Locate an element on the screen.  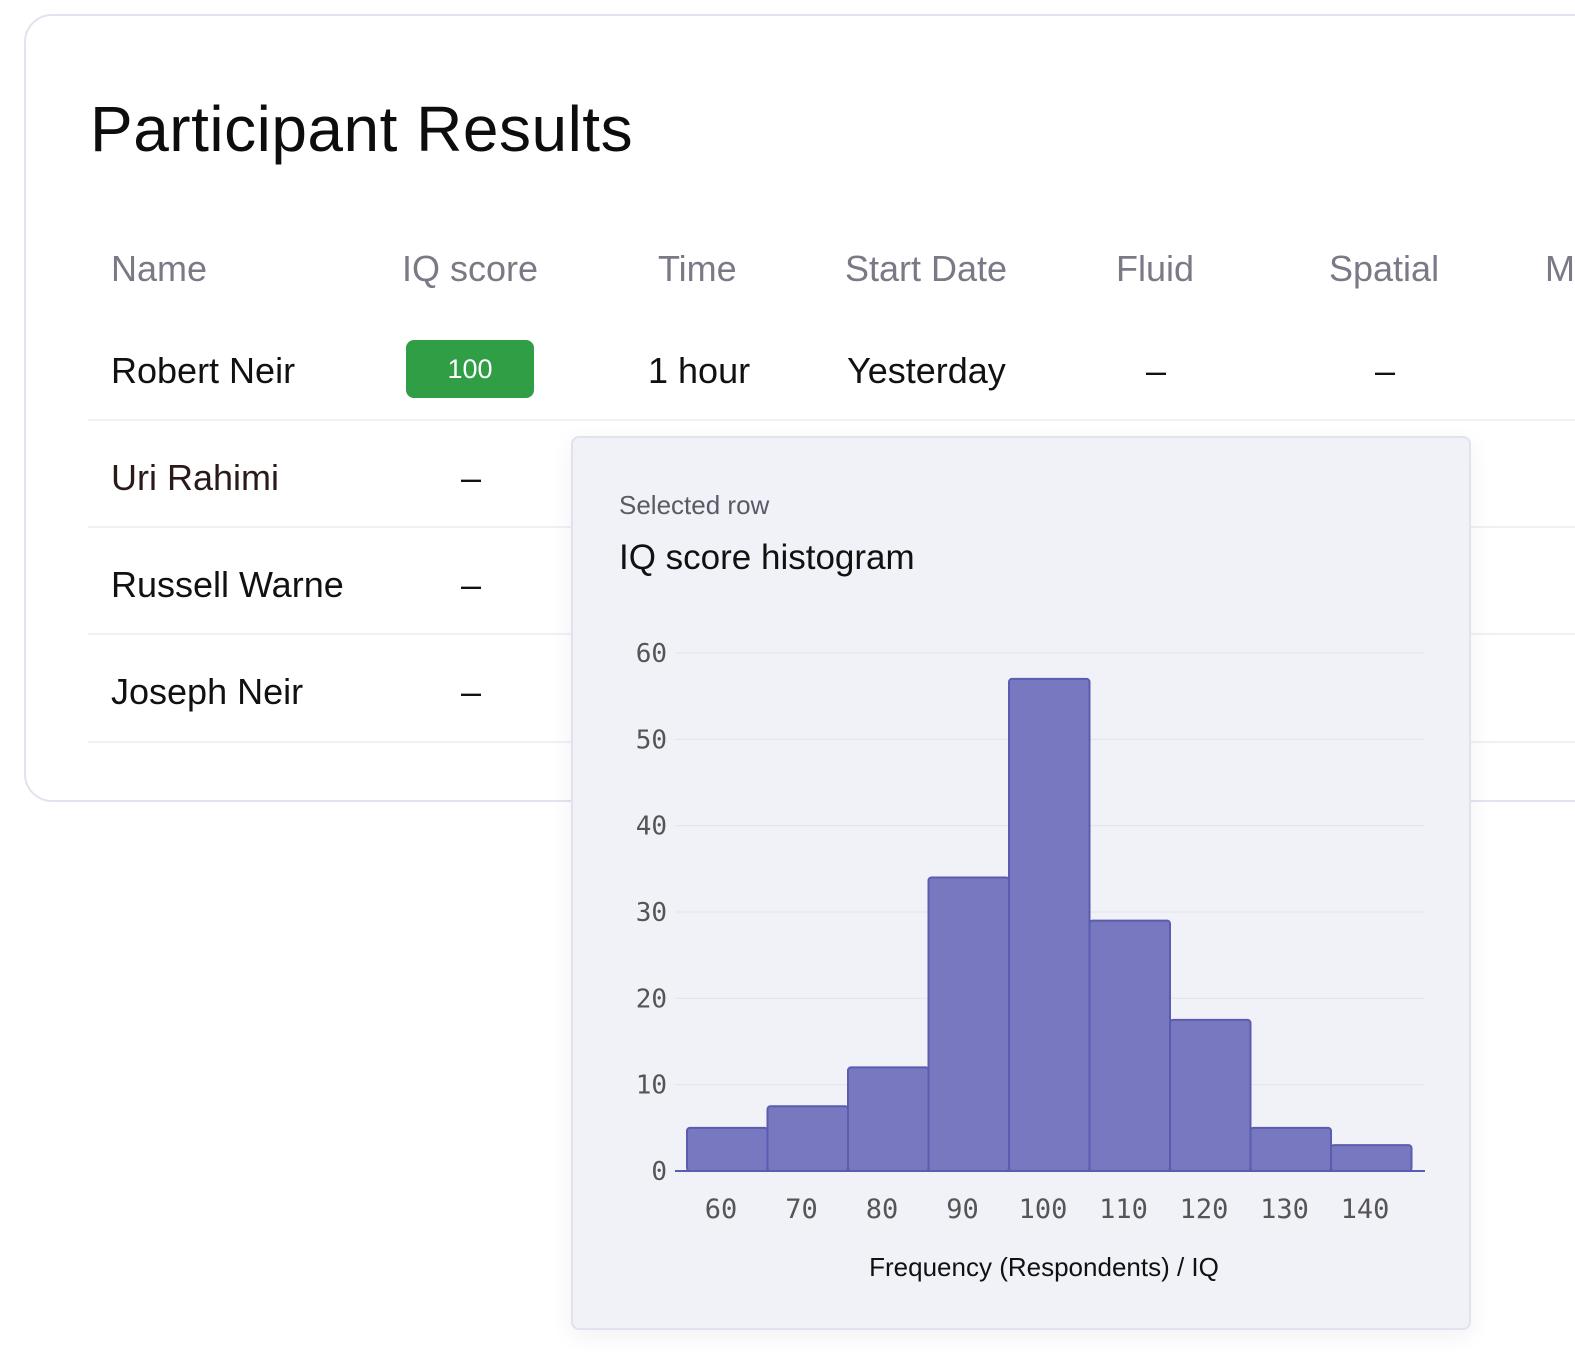
column-header-fluid: Fluid is located at coordinates (1155, 269).